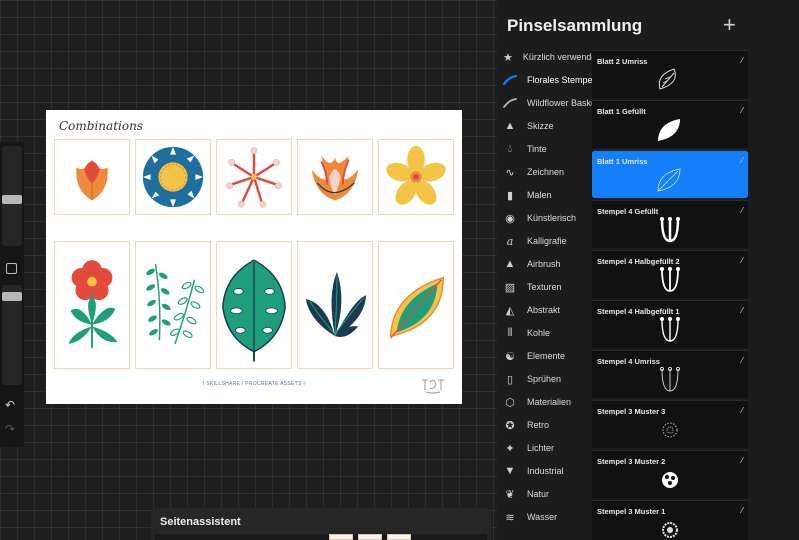 The width and height of the screenshot is (799, 540). Describe the element at coordinates (545, 425) in the screenshot. I see `category-retro: ✪ Retro` at that location.